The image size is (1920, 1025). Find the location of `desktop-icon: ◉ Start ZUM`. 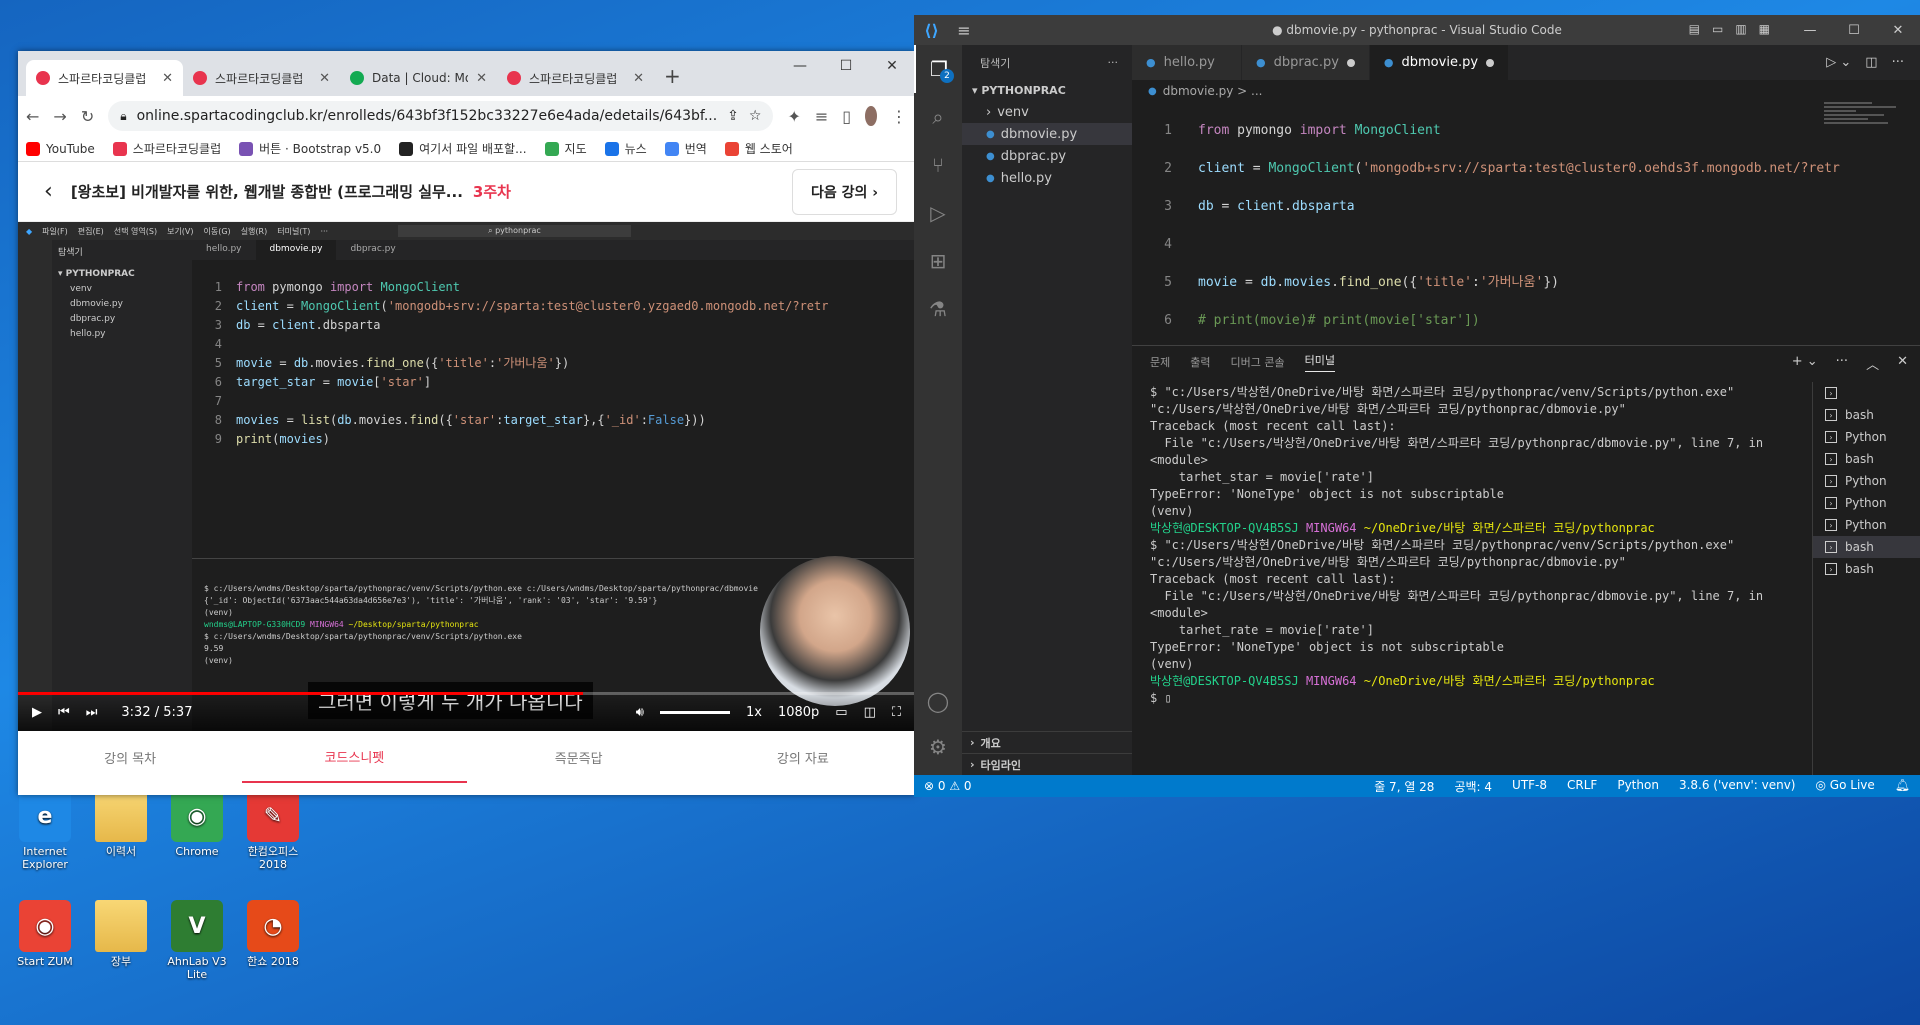

desktop-icon: ◉ Start ZUM is located at coordinates (45, 934).